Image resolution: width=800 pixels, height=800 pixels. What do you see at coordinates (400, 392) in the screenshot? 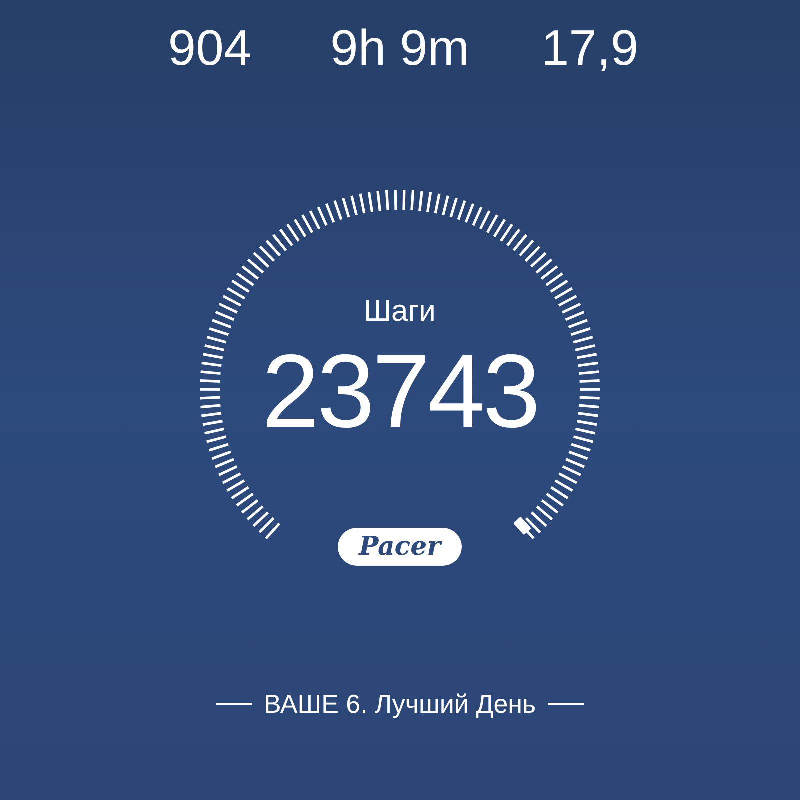
I see `steps-count: 23743` at bounding box center [400, 392].